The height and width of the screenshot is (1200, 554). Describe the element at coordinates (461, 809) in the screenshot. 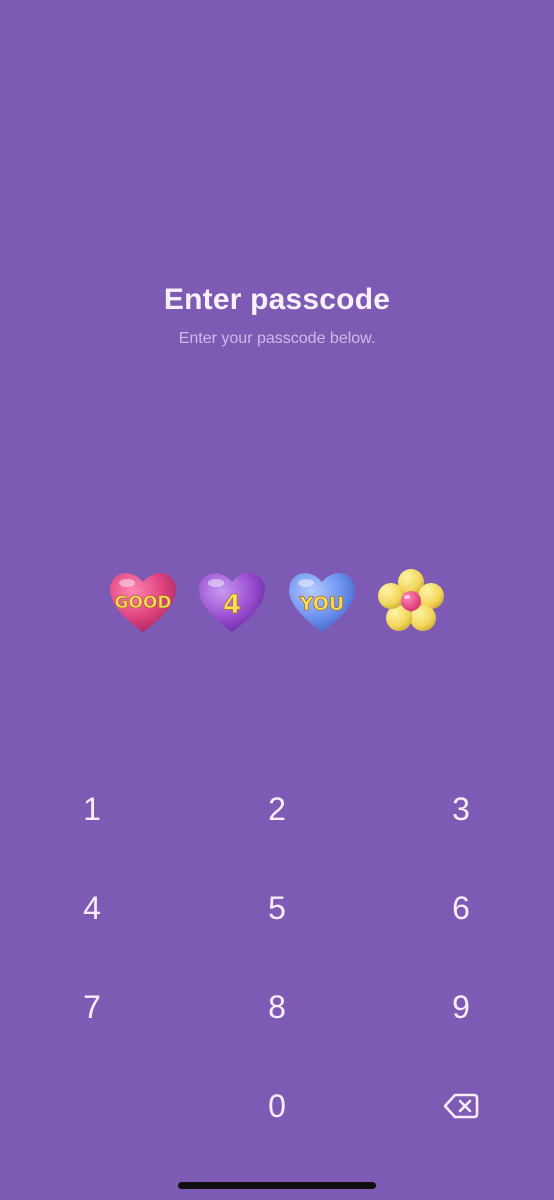

I see `key-3: 3` at that location.